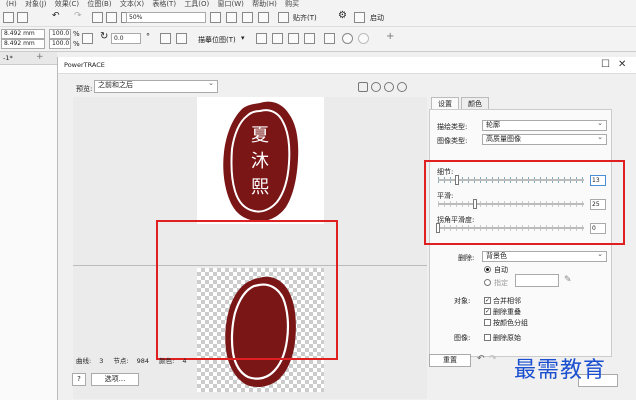 This screenshot has height=400, width=636. What do you see at coordinates (342, 15) in the screenshot?
I see `gear-icon: ⚙` at bounding box center [342, 15].